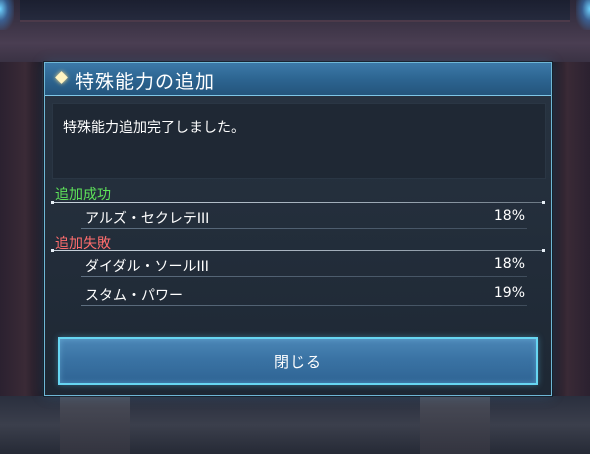 The width and height of the screenshot is (590, 454). Describe the element at coordinates (7, 15) in the screenshot. I see `background-light-left` at that location.